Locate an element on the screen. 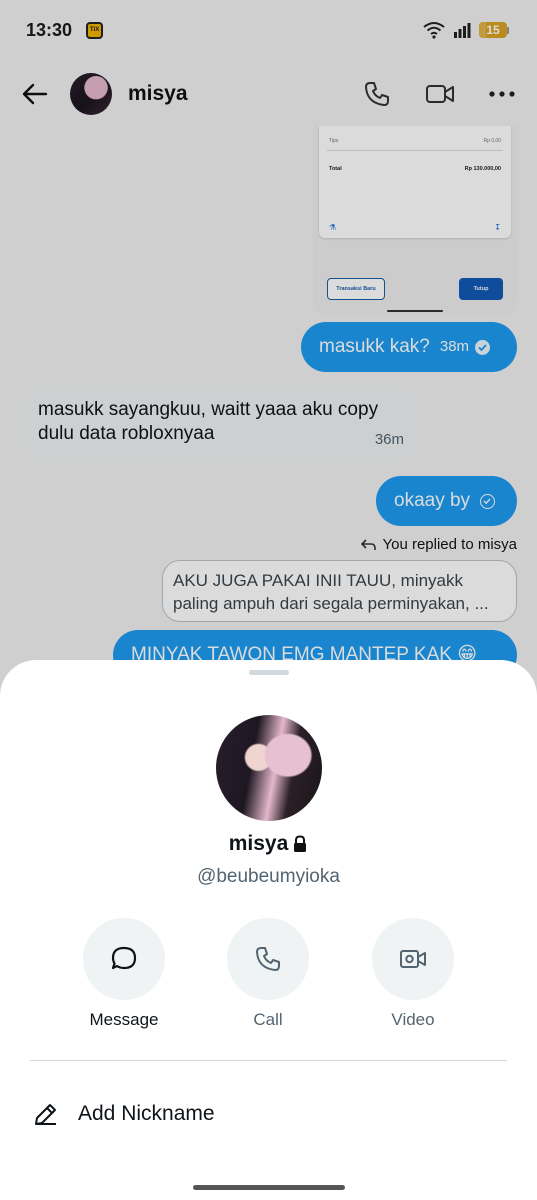  video-action: Video is located at coordinates (413, 974).